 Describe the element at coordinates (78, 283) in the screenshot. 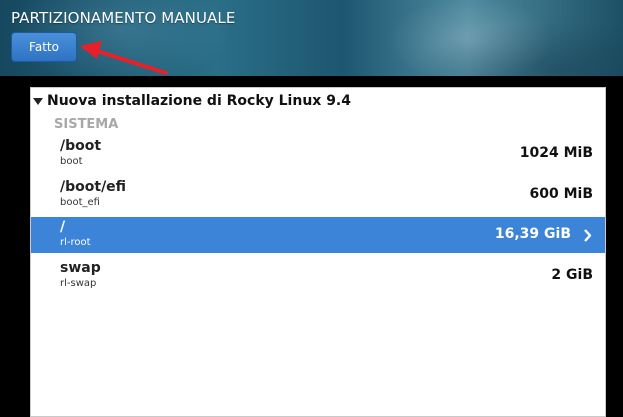

I see `partition-device: rl-swap` at that location.